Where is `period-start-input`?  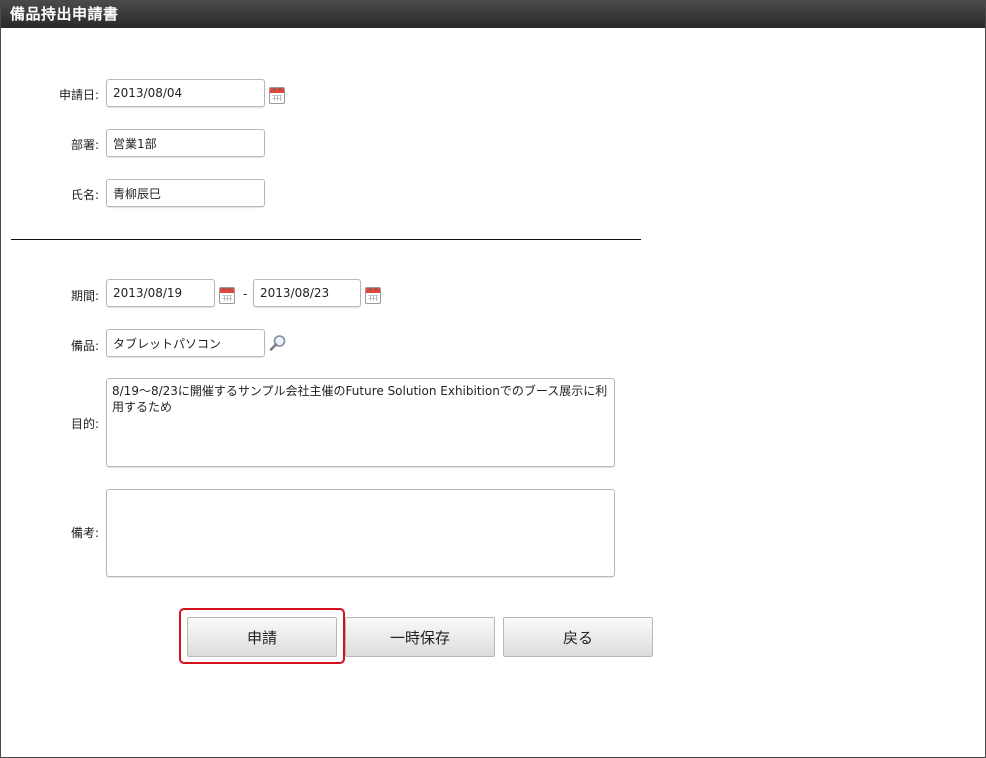
period-start-input is located at coordinates (160, 293).